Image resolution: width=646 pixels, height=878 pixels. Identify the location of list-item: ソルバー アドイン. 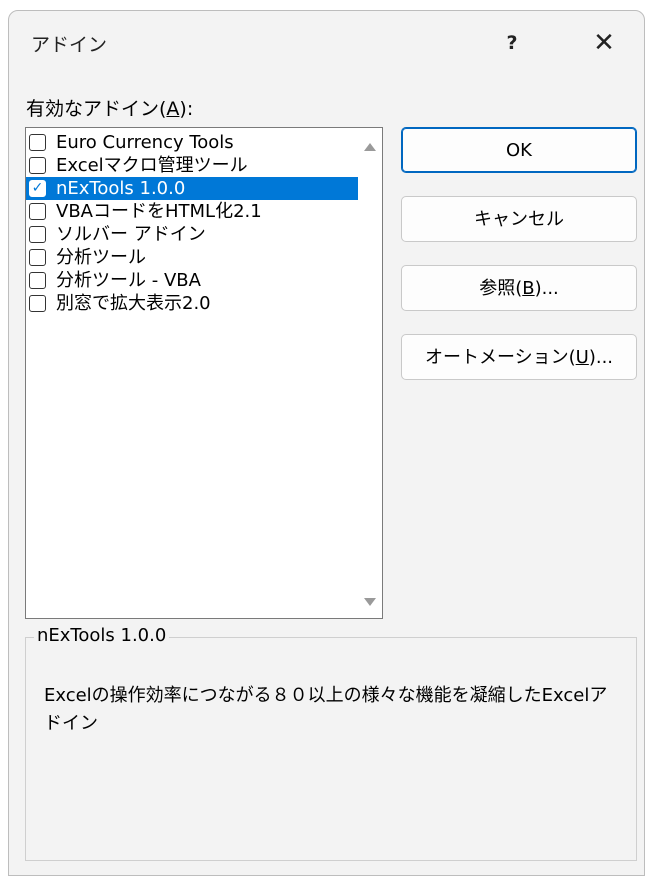
(192, 234).